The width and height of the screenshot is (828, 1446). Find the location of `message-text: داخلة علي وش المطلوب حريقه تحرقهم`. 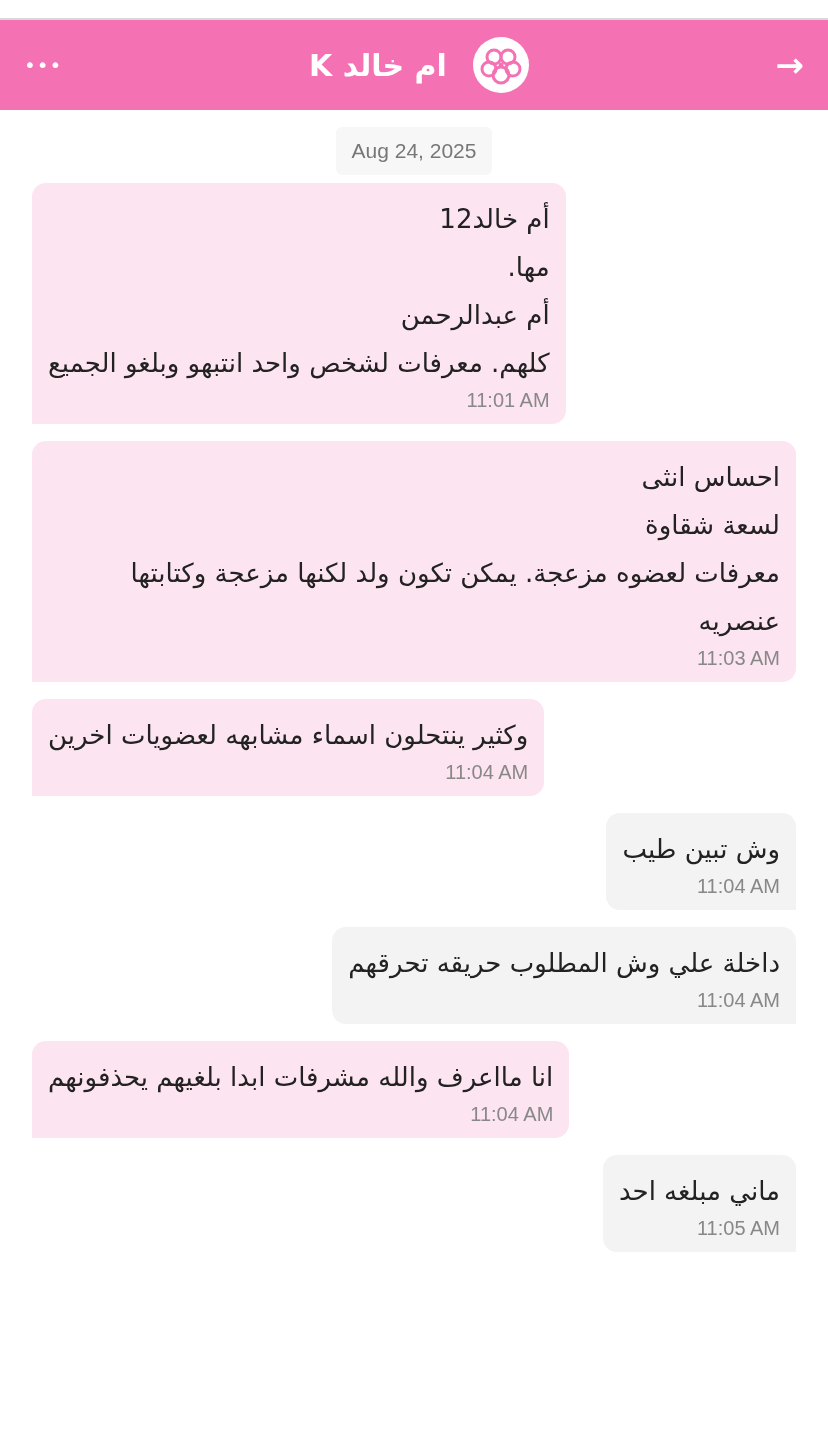

message-text: داخلة علي وش المطلوب حريقه تحرقهم is located at coordinates (564, 964).